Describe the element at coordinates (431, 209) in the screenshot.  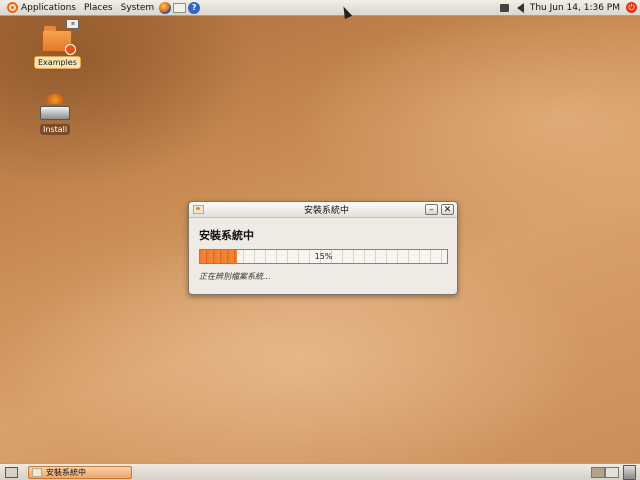
I see `minimize-button: –` at that location.